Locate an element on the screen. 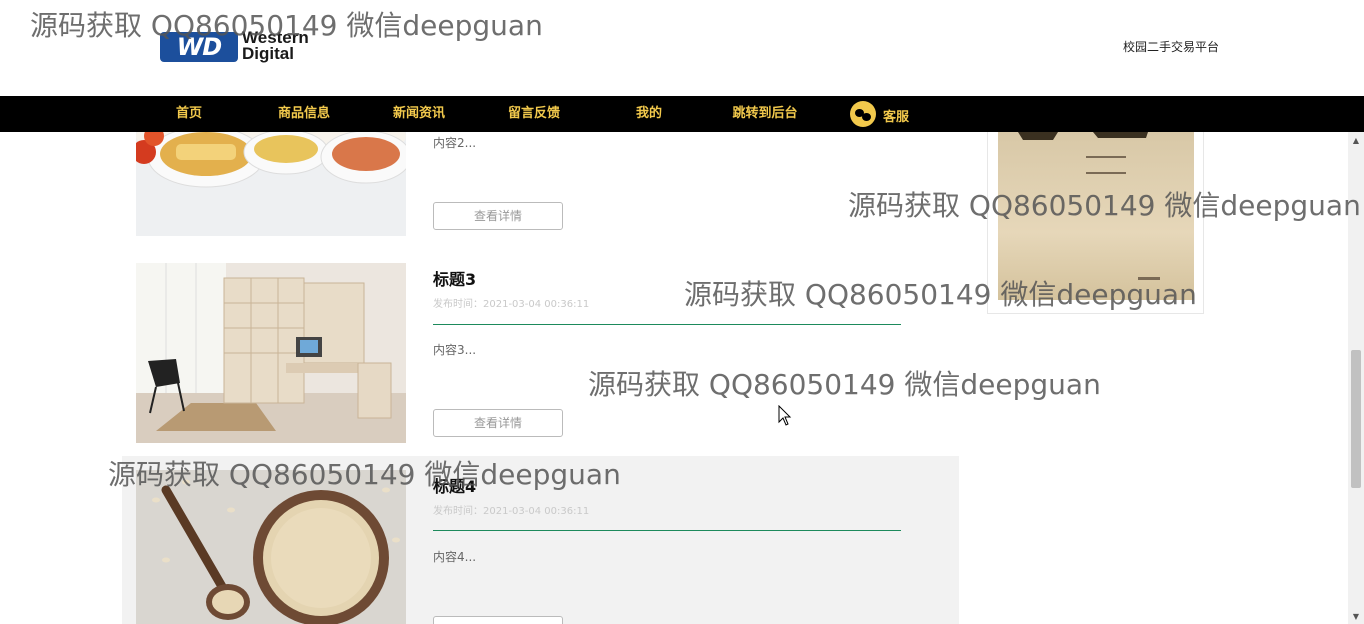 The image size is (1364, 624). news-thumbnail-oats is located at coordinates (271, 547).